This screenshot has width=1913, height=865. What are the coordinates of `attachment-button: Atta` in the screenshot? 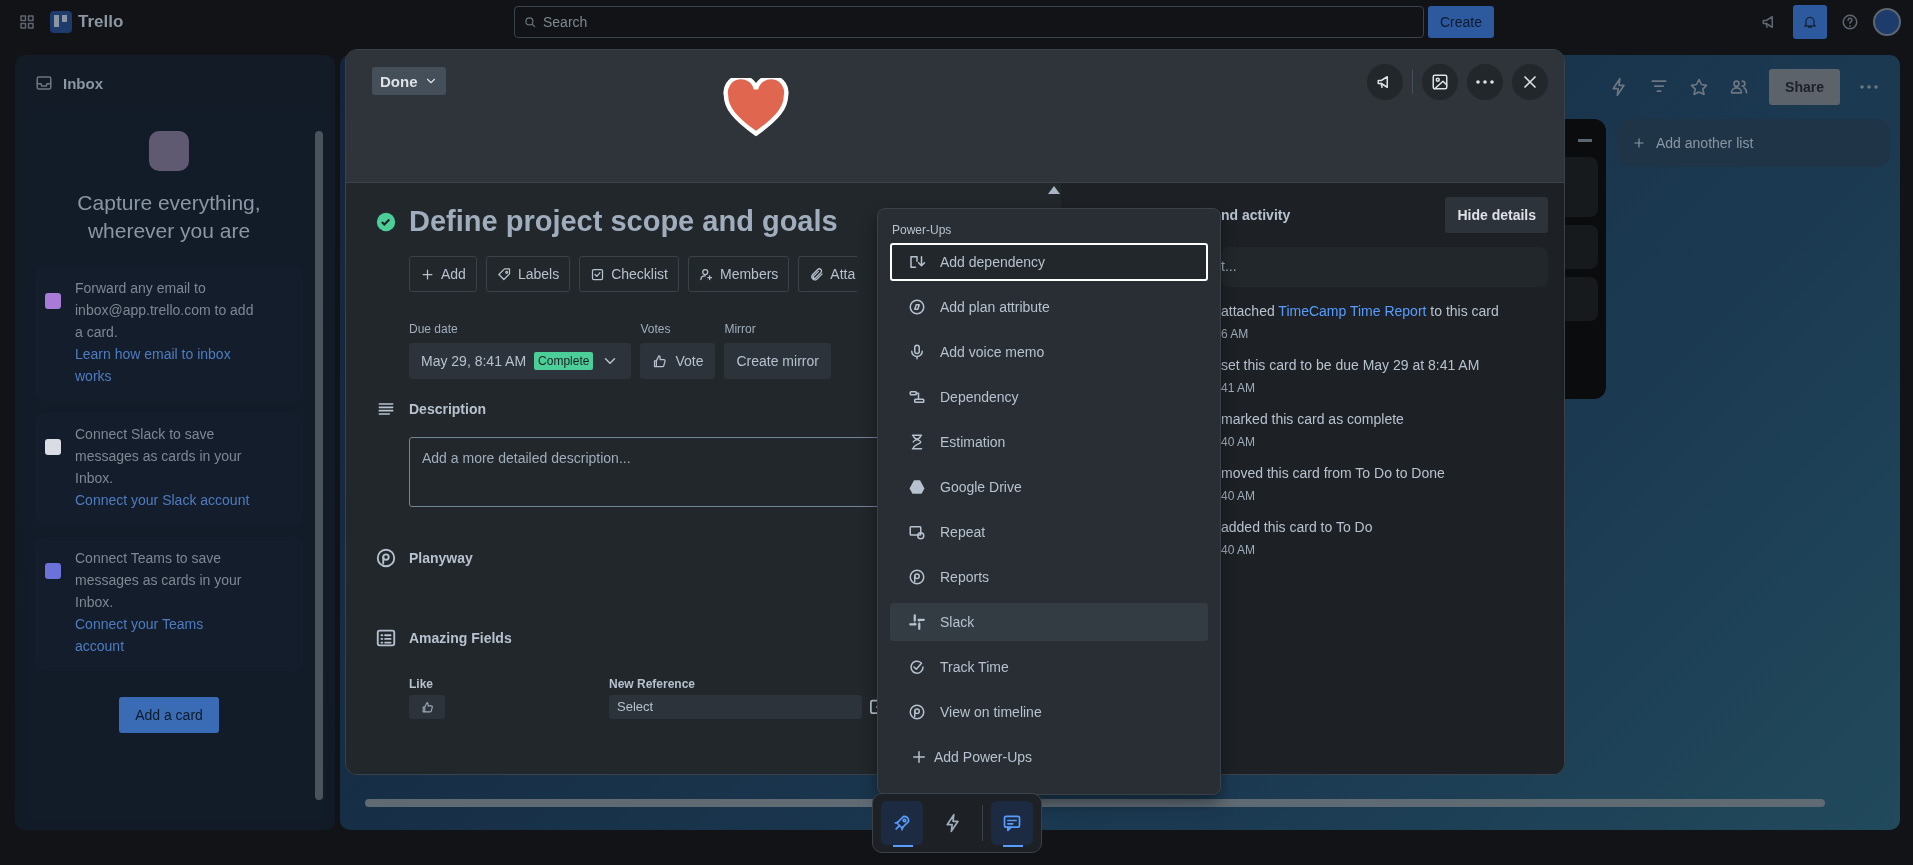 It's located at (828, 274).